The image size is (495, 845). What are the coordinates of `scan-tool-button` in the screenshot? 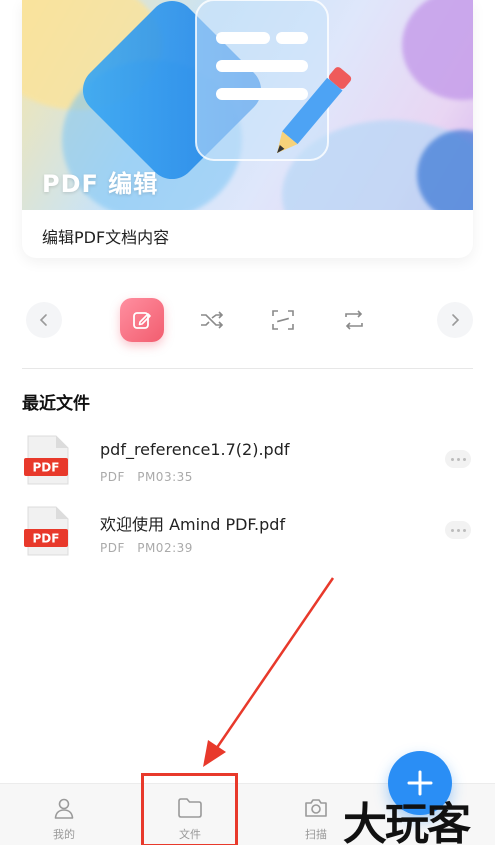 It's located at (283, 320).